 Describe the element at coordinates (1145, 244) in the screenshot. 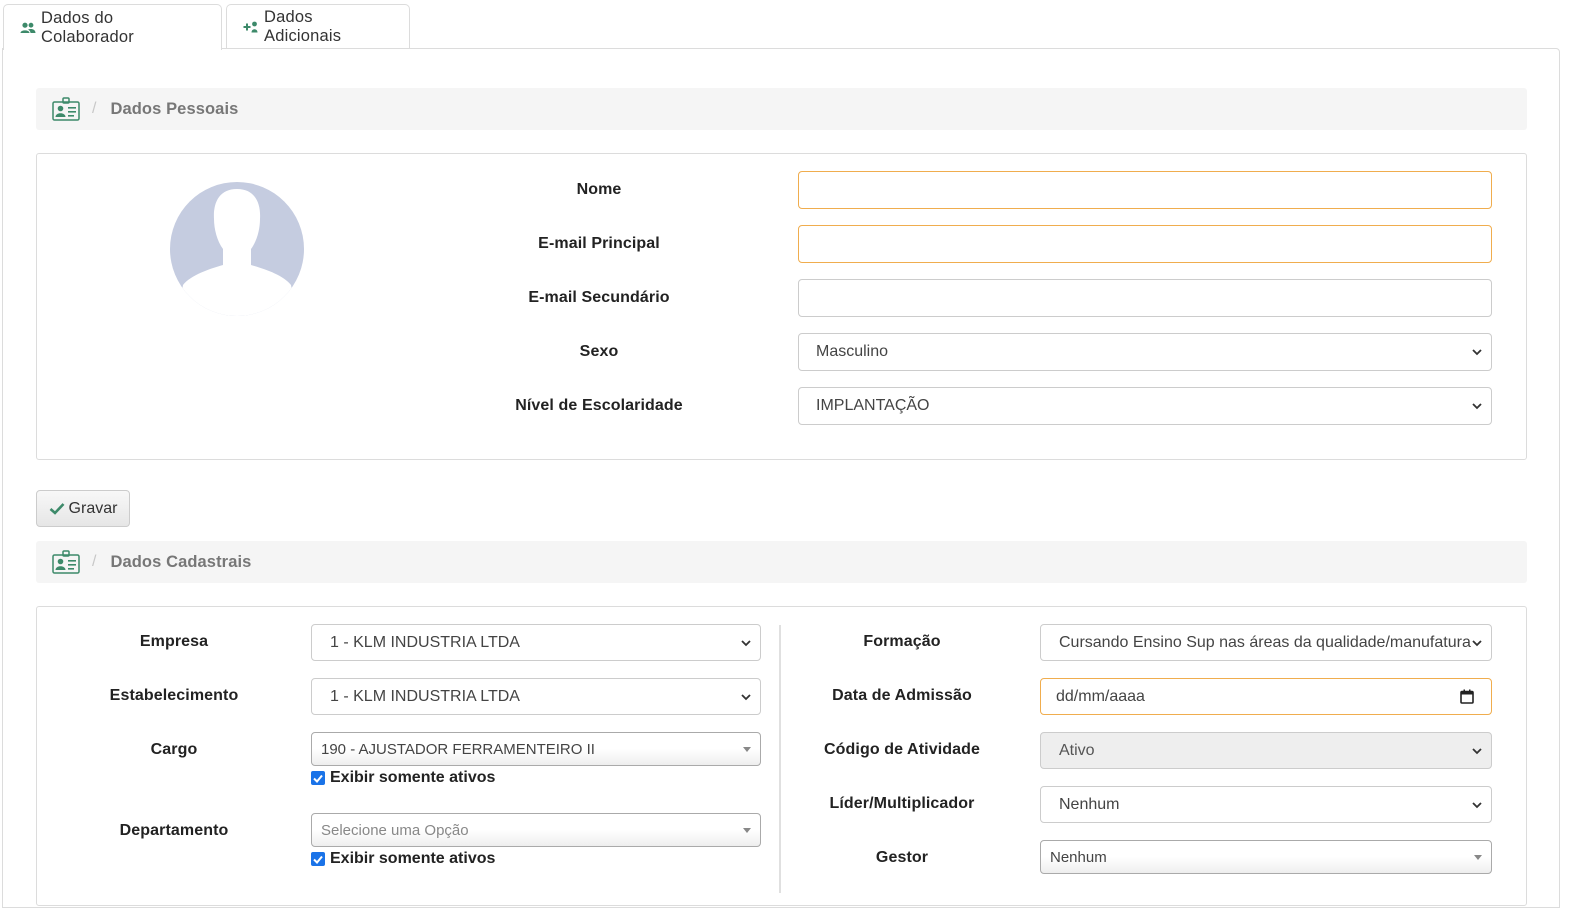

I see `email-principal-input` at that location.